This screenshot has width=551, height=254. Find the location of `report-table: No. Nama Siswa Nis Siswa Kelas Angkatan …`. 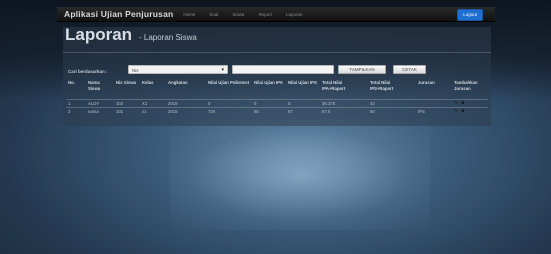

report-table: No. Nama Siswa Nis Siswa Kelas Angkatan … is located at coordinates (277, 97).